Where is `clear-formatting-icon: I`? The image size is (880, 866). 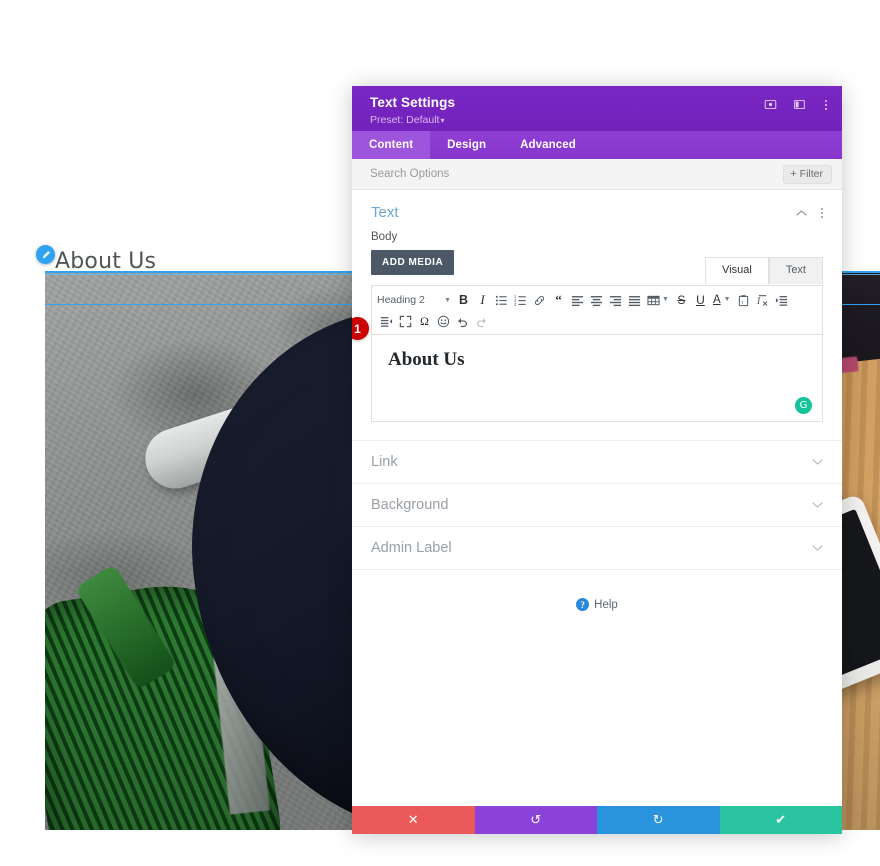
clear-formatting-icon: I is located at coordinates (762, 300).